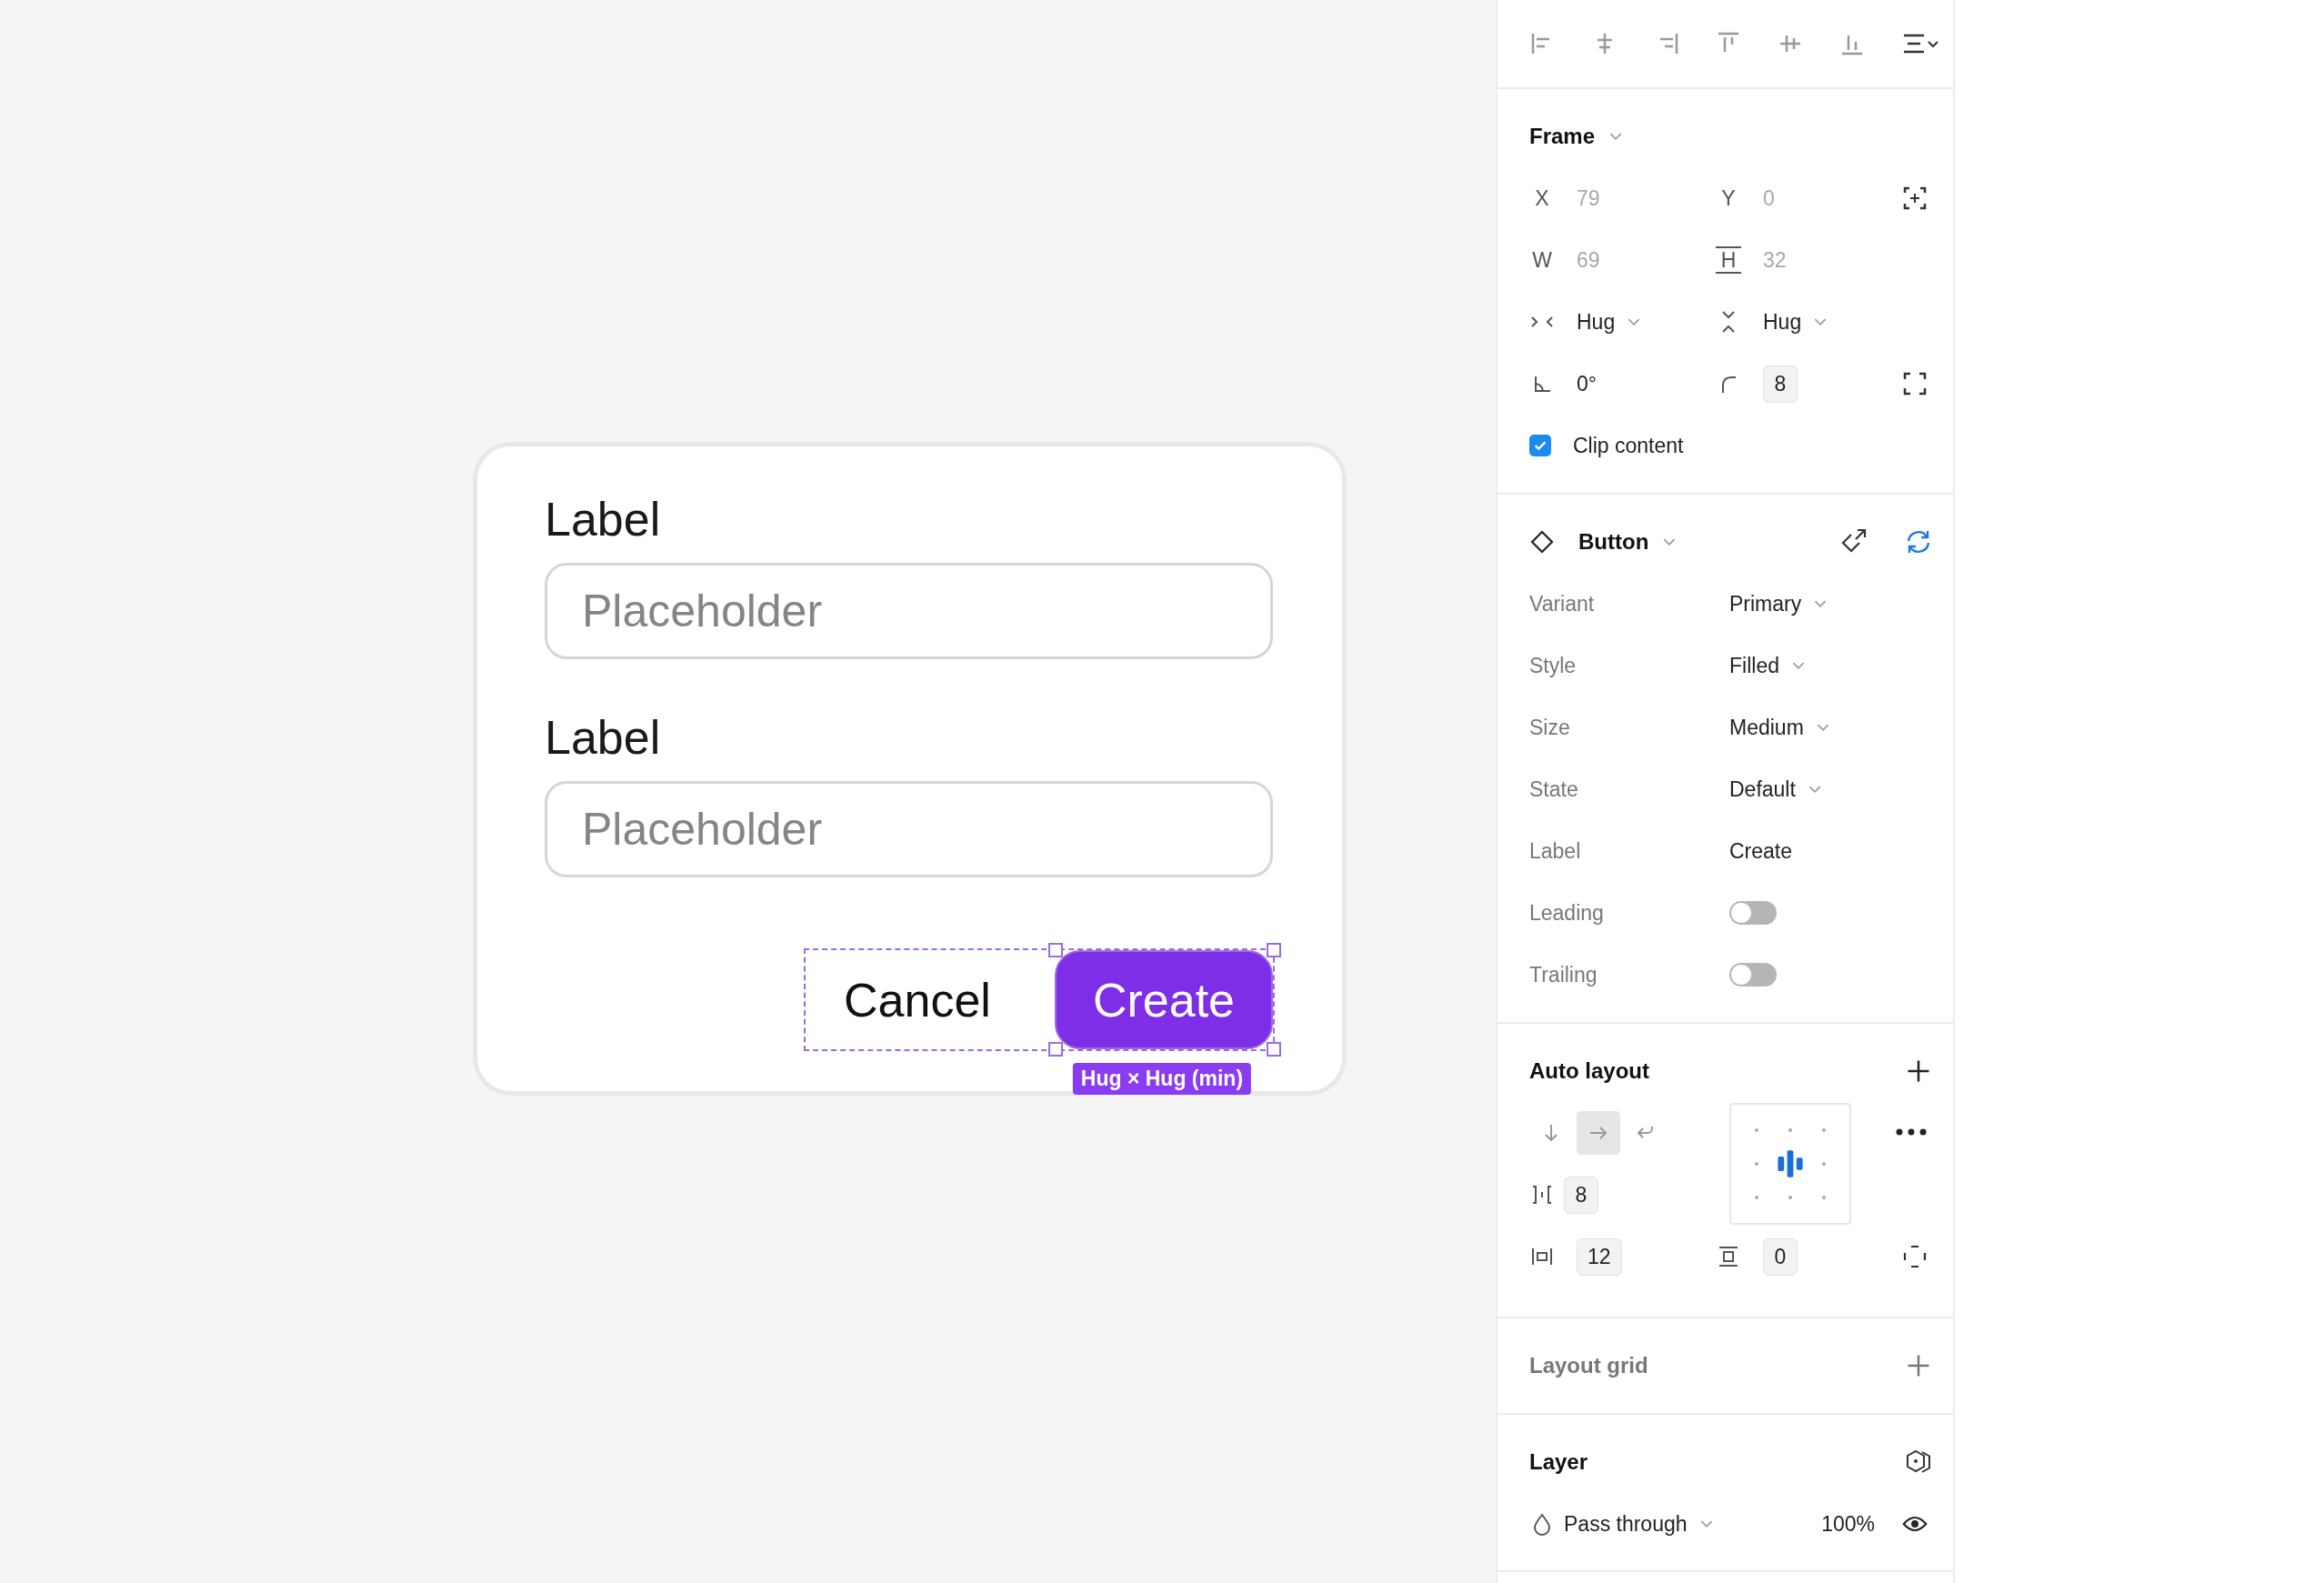  Describe the element at coordinates (1542, 260) in the screenshot. I see `field-label: W` at that location.